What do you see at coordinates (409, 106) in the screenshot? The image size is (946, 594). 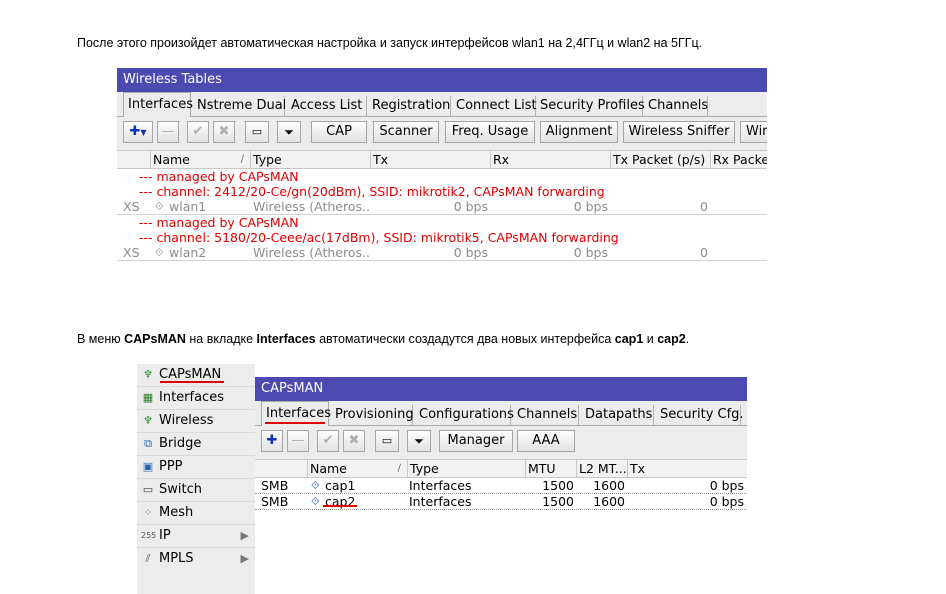 I see `tab-registration: Registration` at bounding box center [409, 106].